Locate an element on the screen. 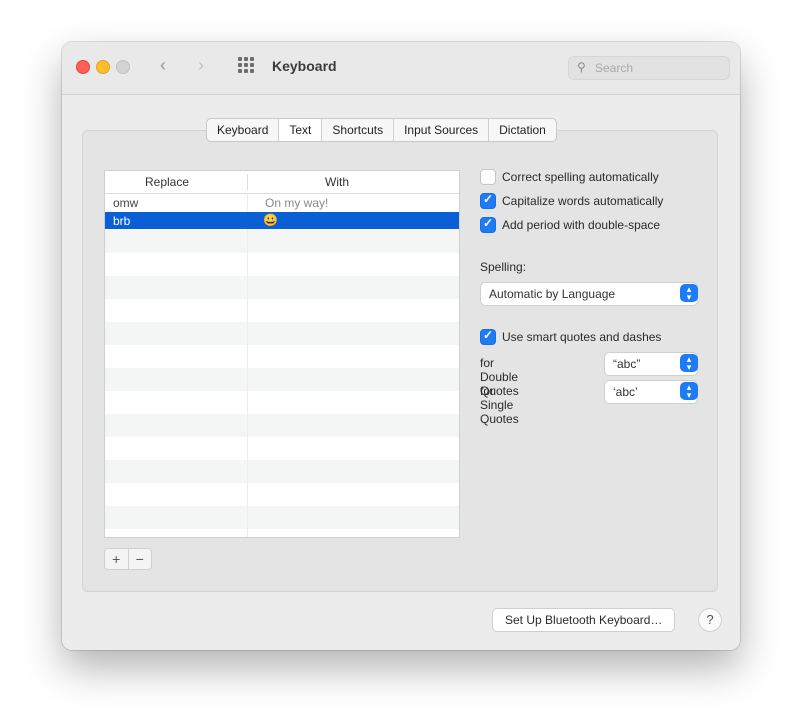  column-separator is located at coordinates (247, 182).